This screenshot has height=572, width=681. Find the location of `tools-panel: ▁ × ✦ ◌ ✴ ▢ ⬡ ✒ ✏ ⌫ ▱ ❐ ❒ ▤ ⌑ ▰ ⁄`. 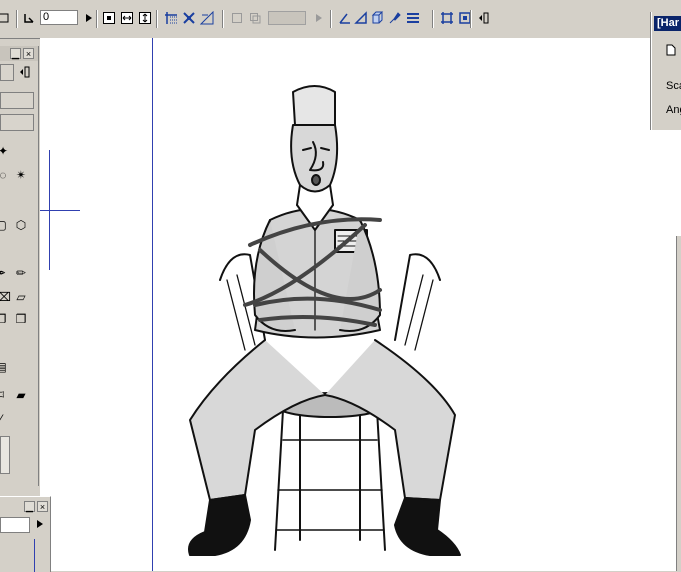

tools-panel: ▁ × ✦ ◌ ✴ ▢ ⬡ ✒ ✏ ⌫ ▱ ❐ ❒ ▤ ⌑ ▰ ⁄ is located at coordinates (19, 266).